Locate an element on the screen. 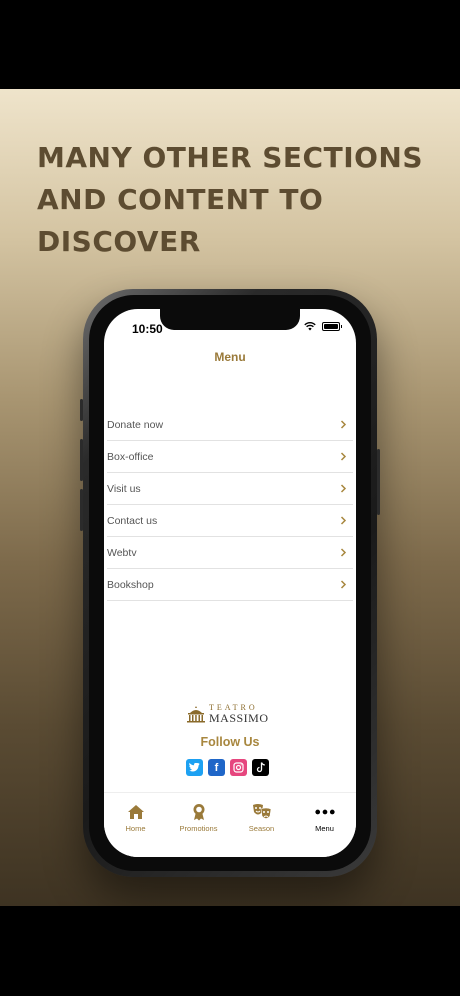 This screenshot has width=460, height=996. mute-switch is located at coordinates (81, 410).